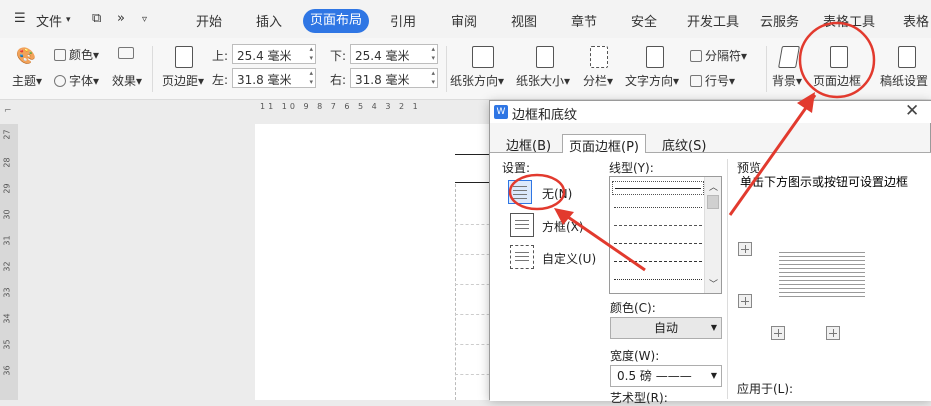 This screenshot has height=406, width=931. I want to click on setting-custom-icon, so click(522, 257).